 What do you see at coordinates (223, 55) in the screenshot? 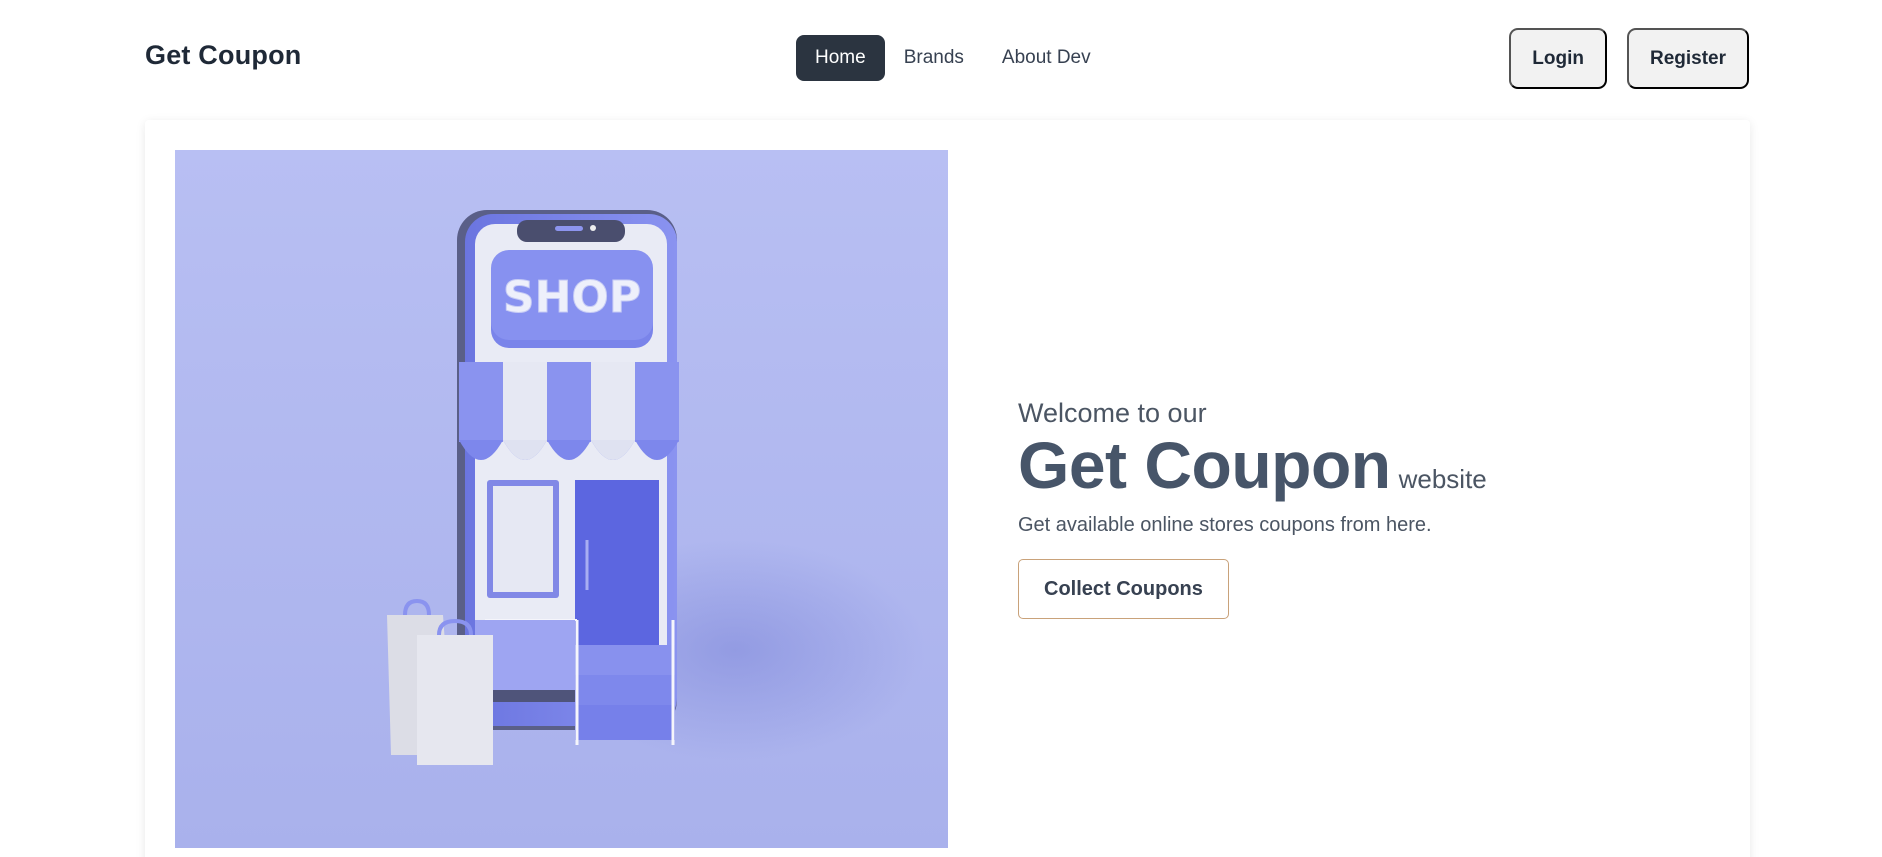
I see `brand-logo: Get Coupon` at bounding box center [223, 55].